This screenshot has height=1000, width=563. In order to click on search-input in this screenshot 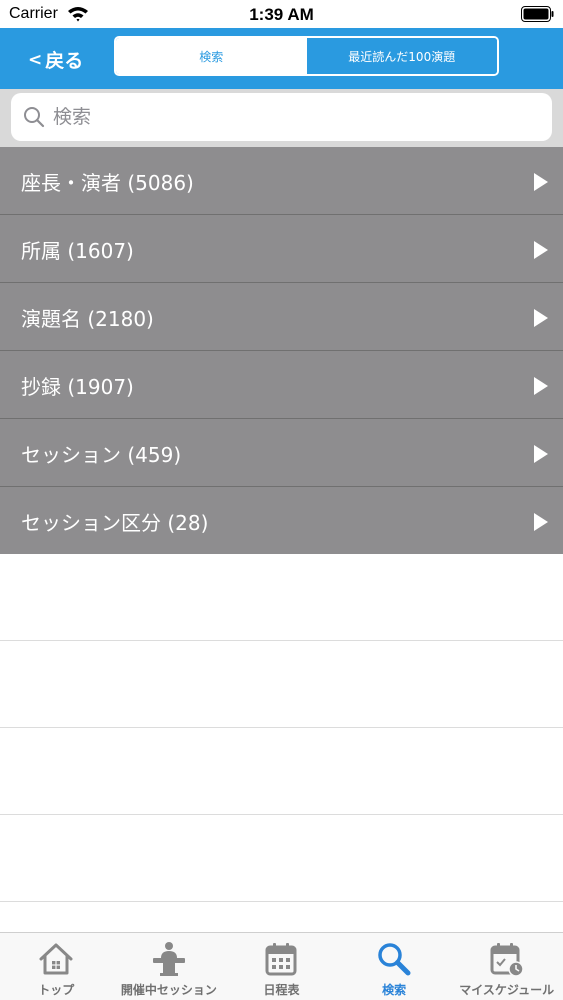, I will do `click(293, 117)`.